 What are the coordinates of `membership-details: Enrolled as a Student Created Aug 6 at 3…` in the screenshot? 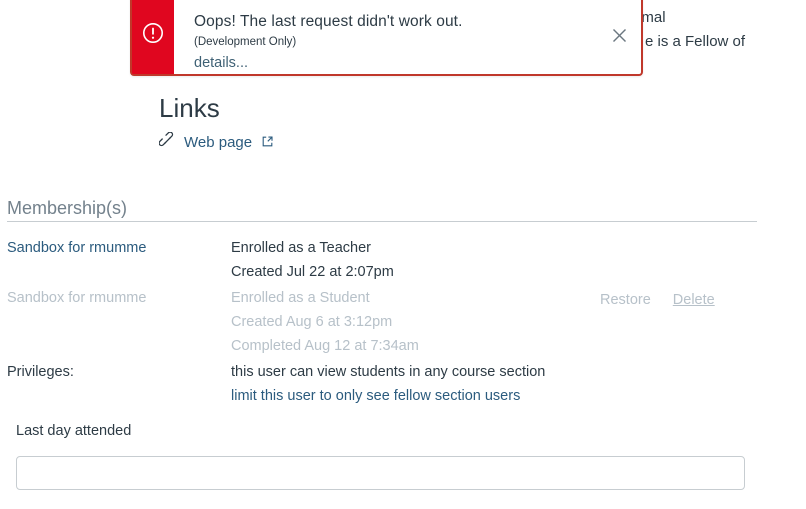 It's located at (325, 322).